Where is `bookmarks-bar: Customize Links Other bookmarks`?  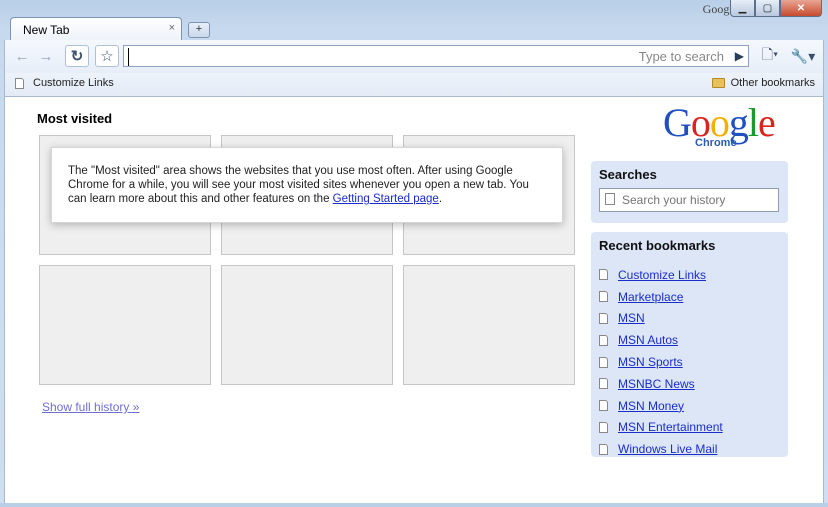 bookmarks-bar: Customize Links Other bookmarks is located at coordinates (414, 85).